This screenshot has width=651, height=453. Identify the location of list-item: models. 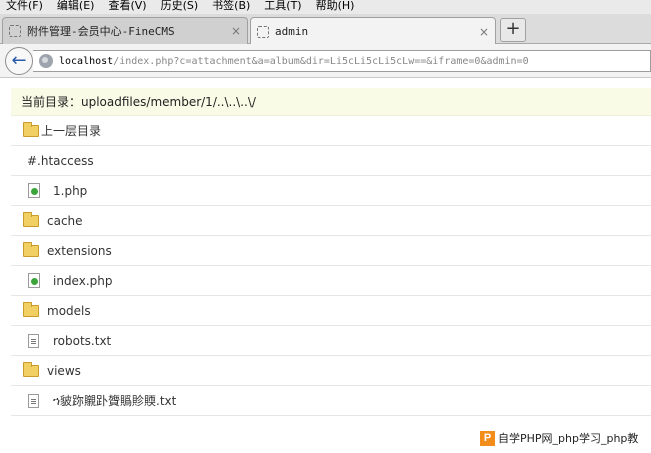
(331, 311).